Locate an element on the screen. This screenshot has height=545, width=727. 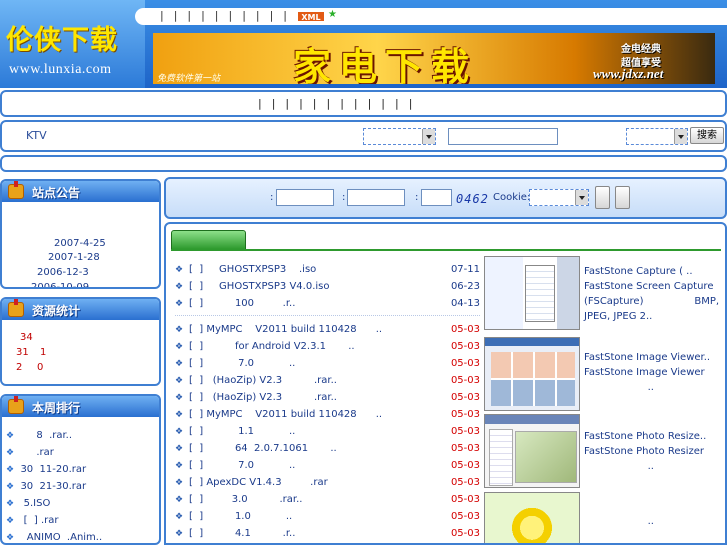
password-label: : is located at coordinates (344, 197).